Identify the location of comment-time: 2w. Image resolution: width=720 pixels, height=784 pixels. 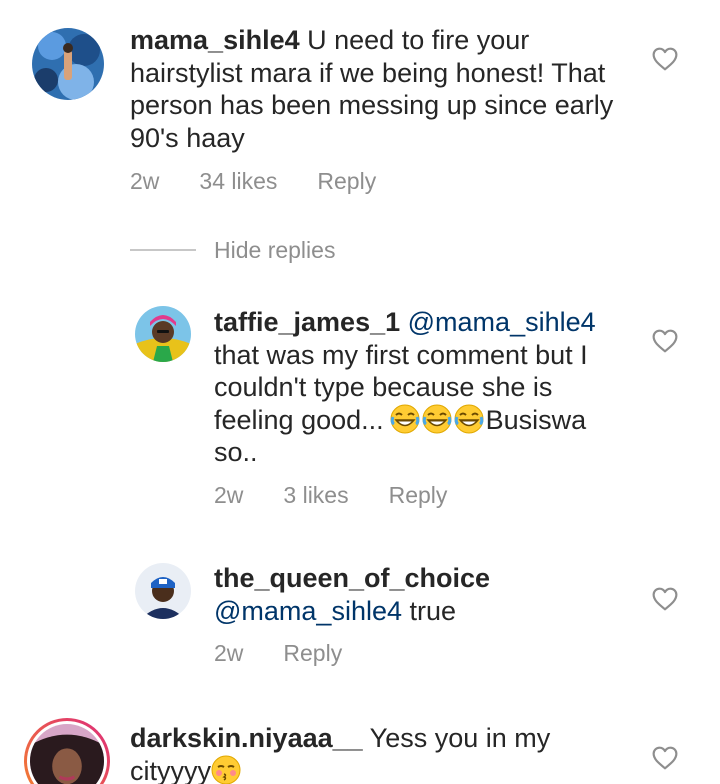
(145, 181).